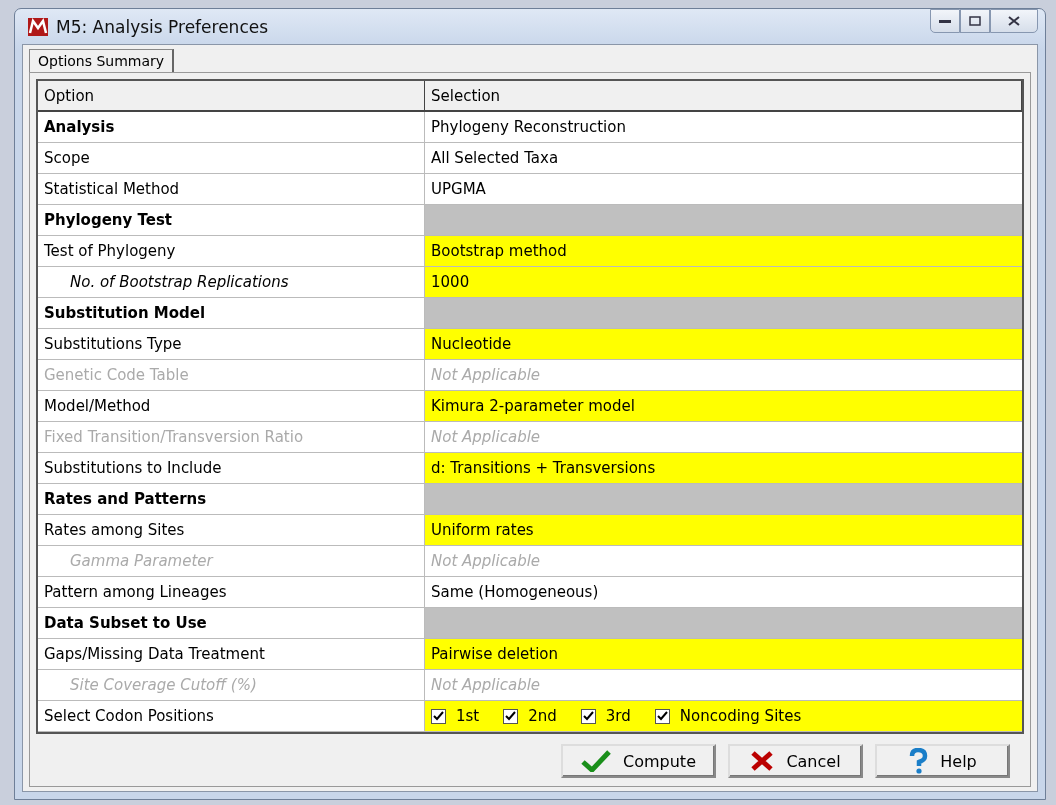 The height and width of the screenshot is (805, 1056). I want to click on option-label: Test of Phylogeny, so click(231, 251).